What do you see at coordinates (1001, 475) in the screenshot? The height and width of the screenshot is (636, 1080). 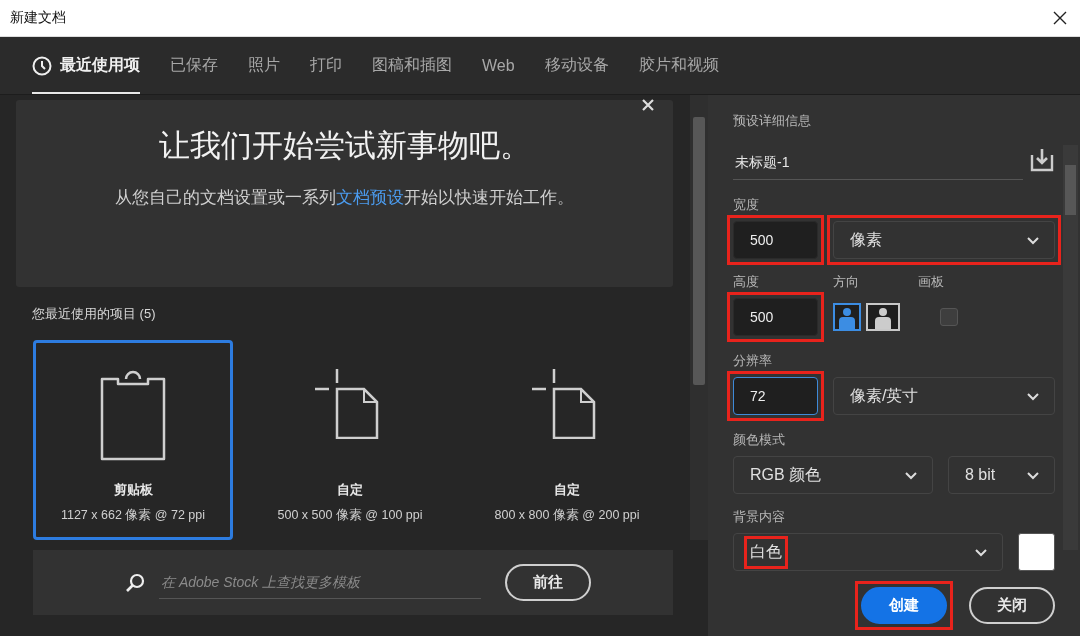 I see `bit-depth-dropdown: 8 bit` at bounding box center [1001, 475].